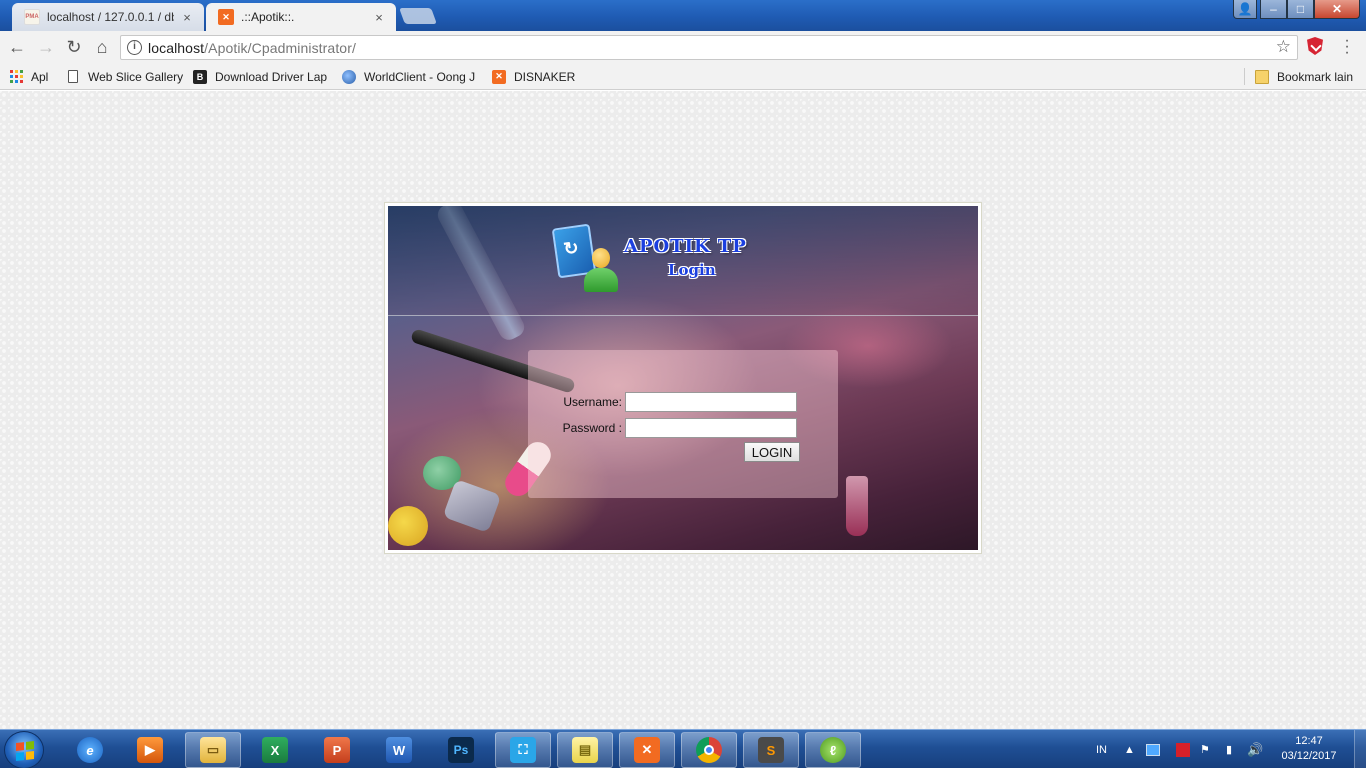  What do you see at coordinates (1262, 76) in the screenshot?
I see `folder-icon` at bounding box center [1262, 76].